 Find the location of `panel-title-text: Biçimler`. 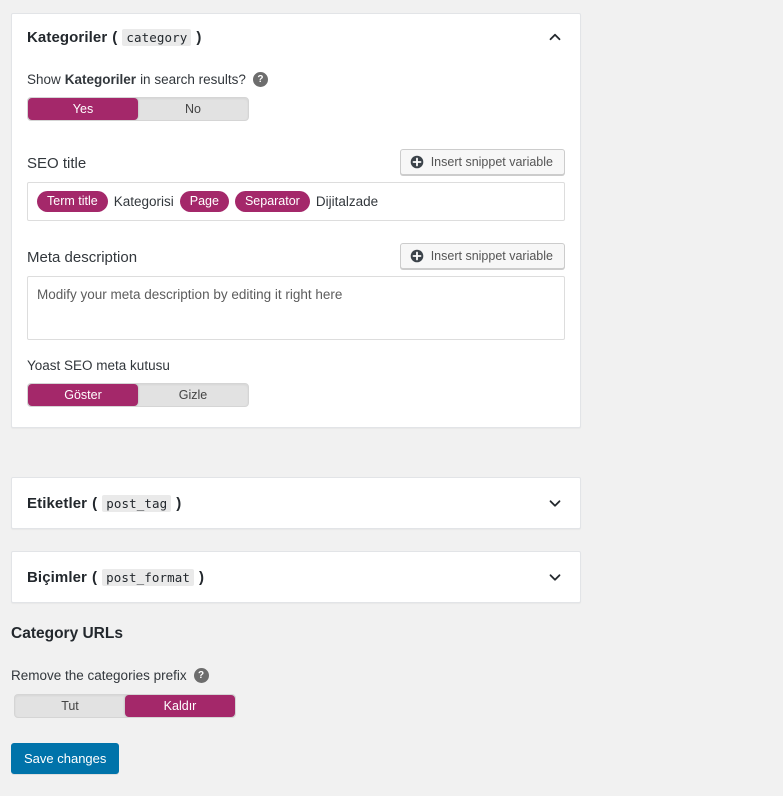

panel-title-text: Biçimler is located at coordinates (57, 577).